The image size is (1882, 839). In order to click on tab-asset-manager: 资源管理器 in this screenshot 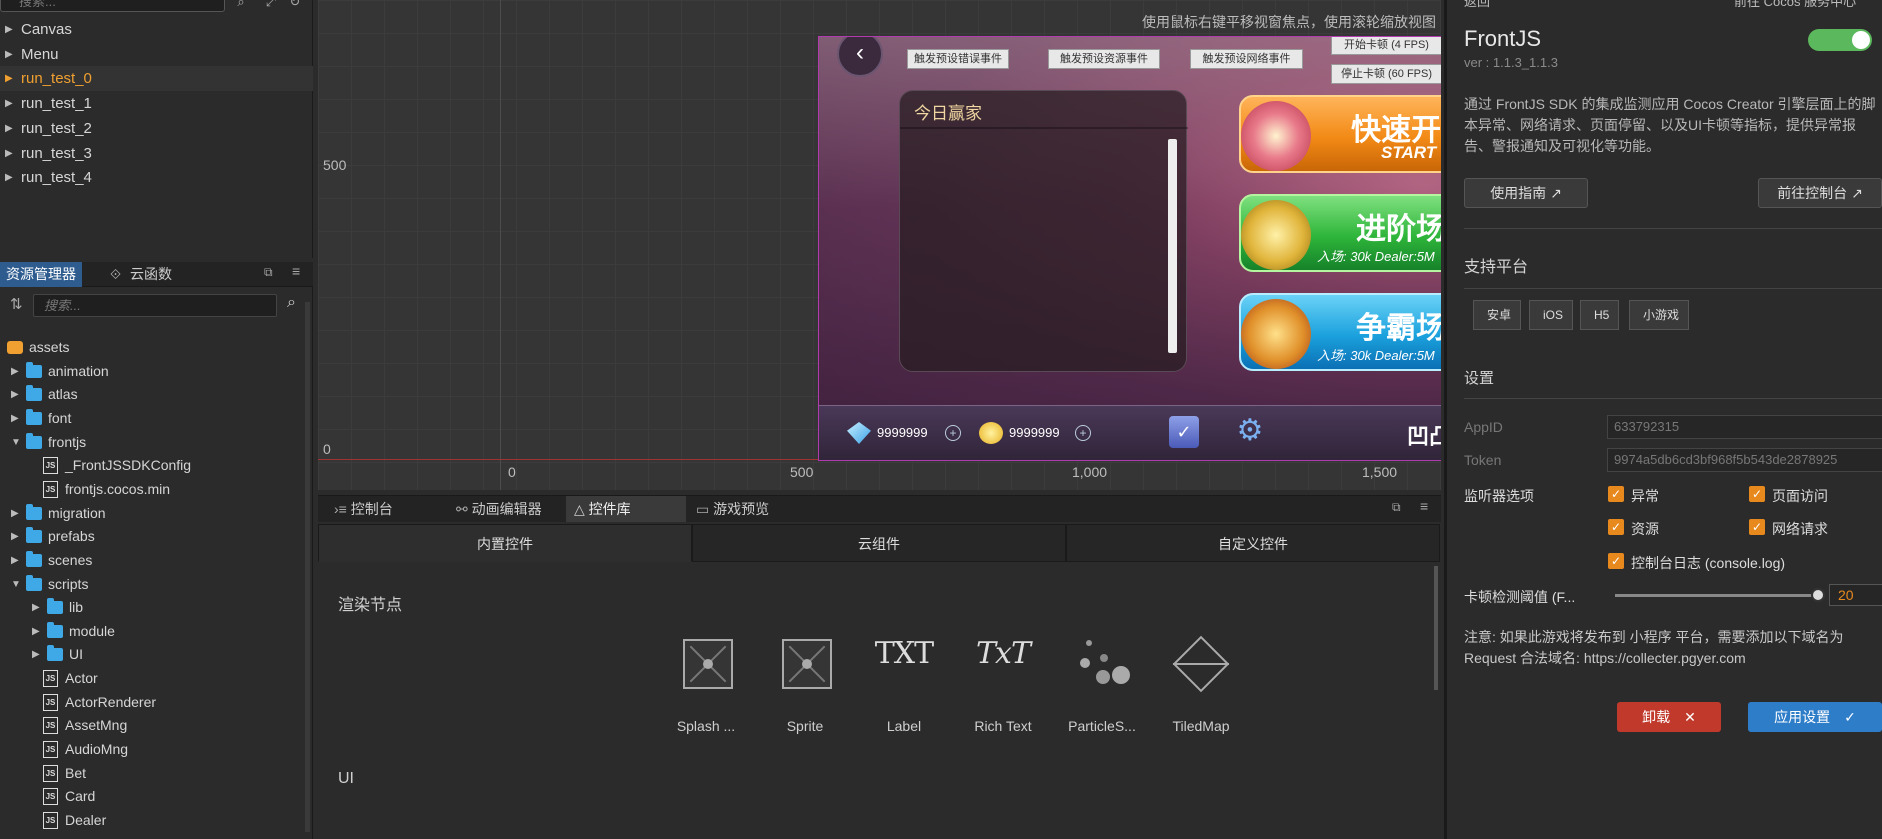, I will do `click(41, 274)`.